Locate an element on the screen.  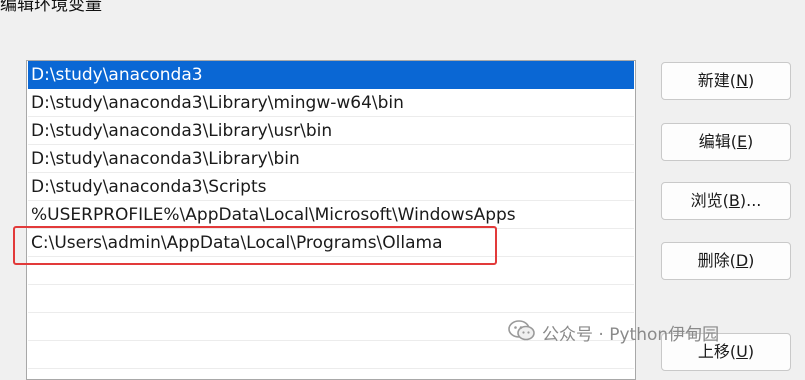
path-row: D:\study\anaconda3\Library\mingw-w64\bin is located at coordinates (331, 103).